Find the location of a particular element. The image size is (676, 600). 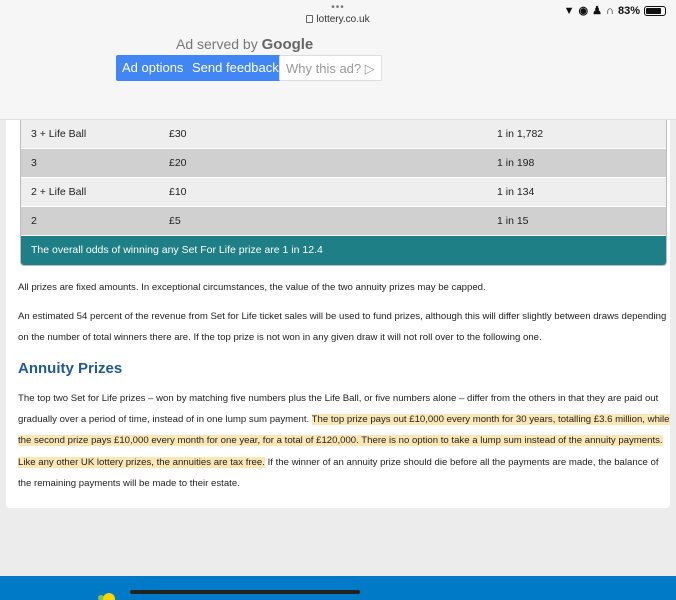

match-cell: 3 is located at coordinates (34, 163).